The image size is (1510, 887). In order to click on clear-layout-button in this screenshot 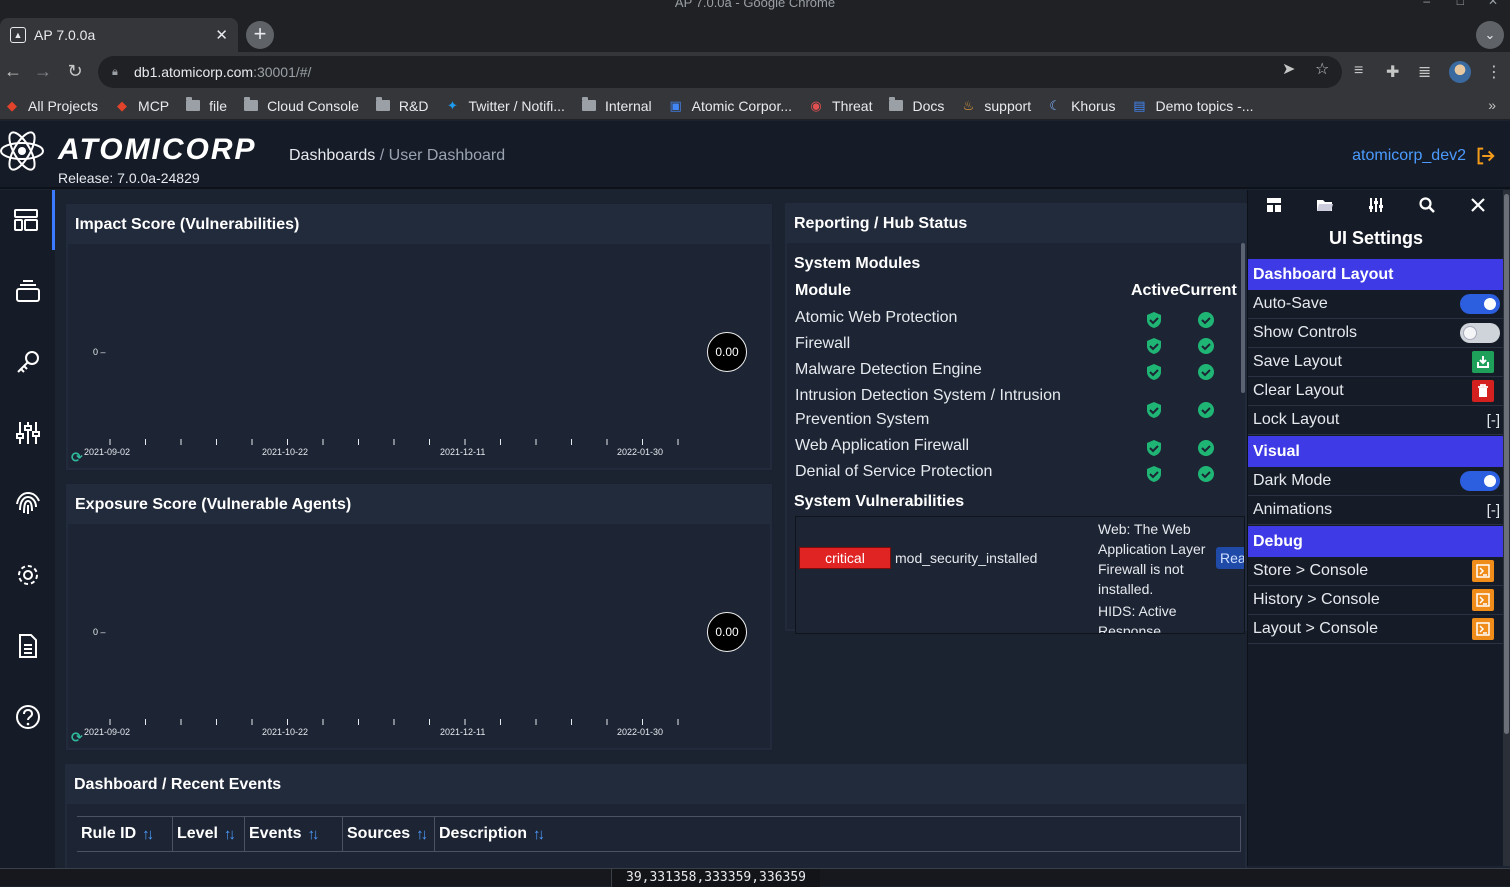, I will do `click(1483, 391)`.